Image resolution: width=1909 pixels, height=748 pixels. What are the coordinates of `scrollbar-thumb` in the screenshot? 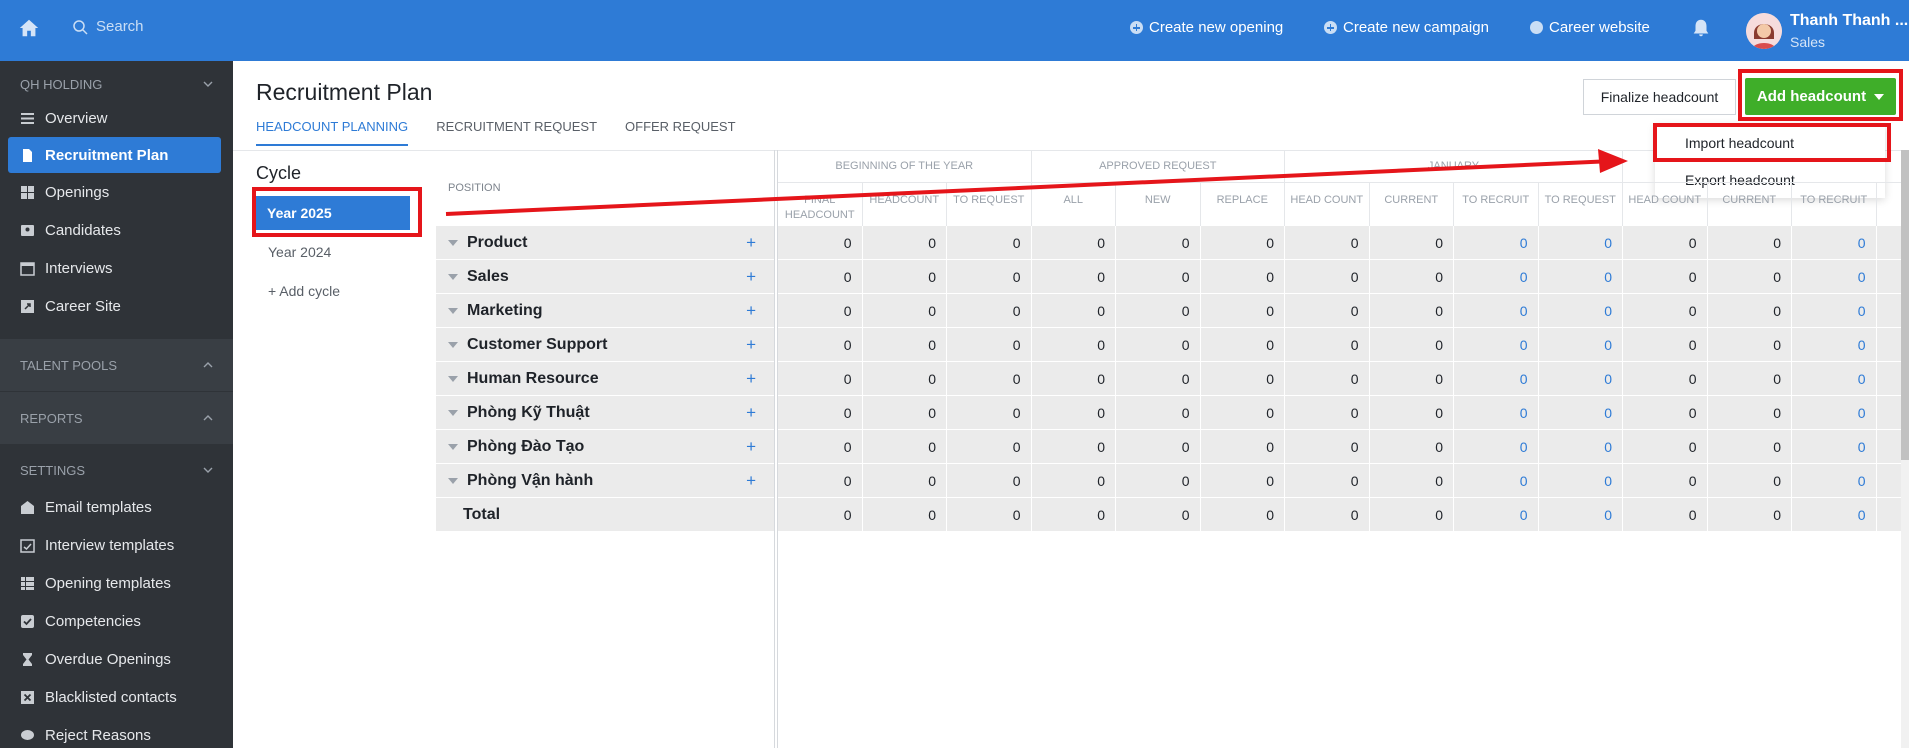 It's located at (1905, 305).